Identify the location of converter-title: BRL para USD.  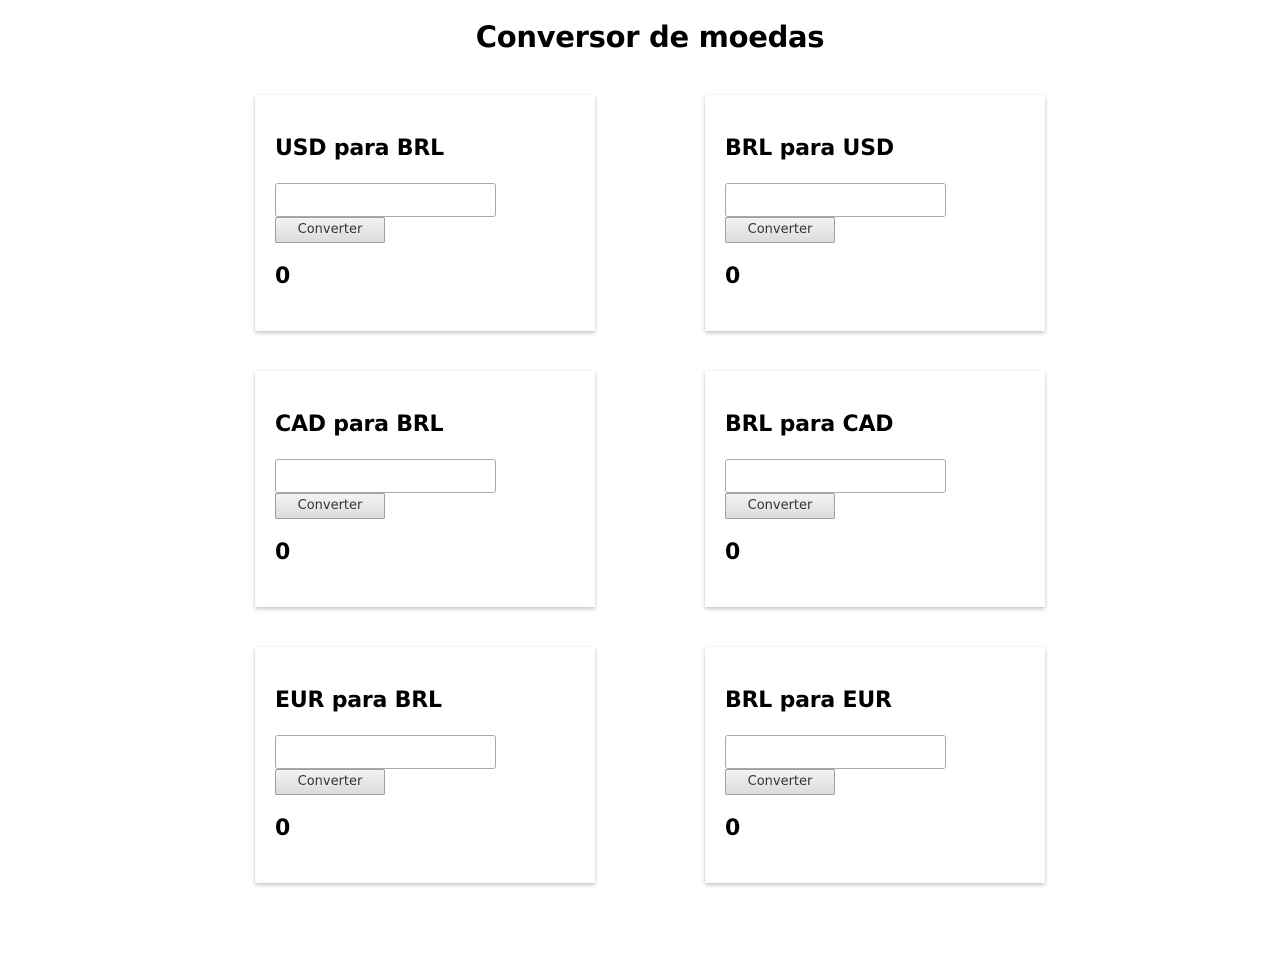
(809, 148).